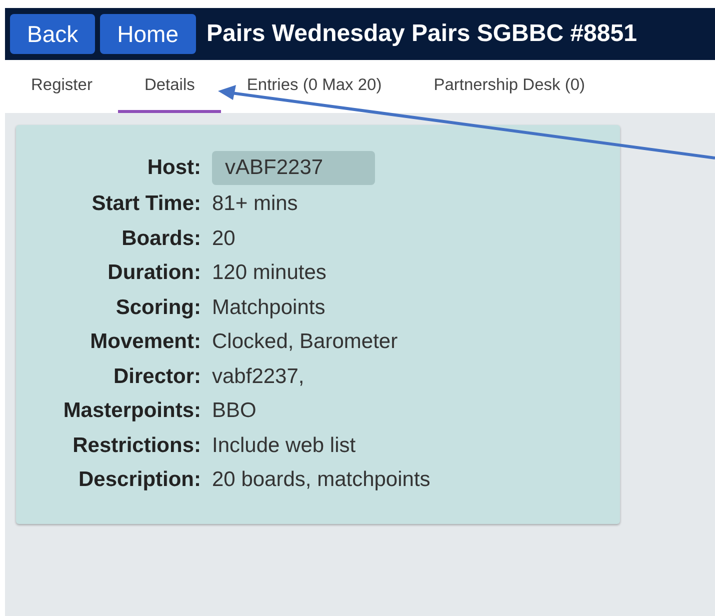 This screenshot has width=715, height=616. I want to click on field-label: Boards:, so click(160, 238).